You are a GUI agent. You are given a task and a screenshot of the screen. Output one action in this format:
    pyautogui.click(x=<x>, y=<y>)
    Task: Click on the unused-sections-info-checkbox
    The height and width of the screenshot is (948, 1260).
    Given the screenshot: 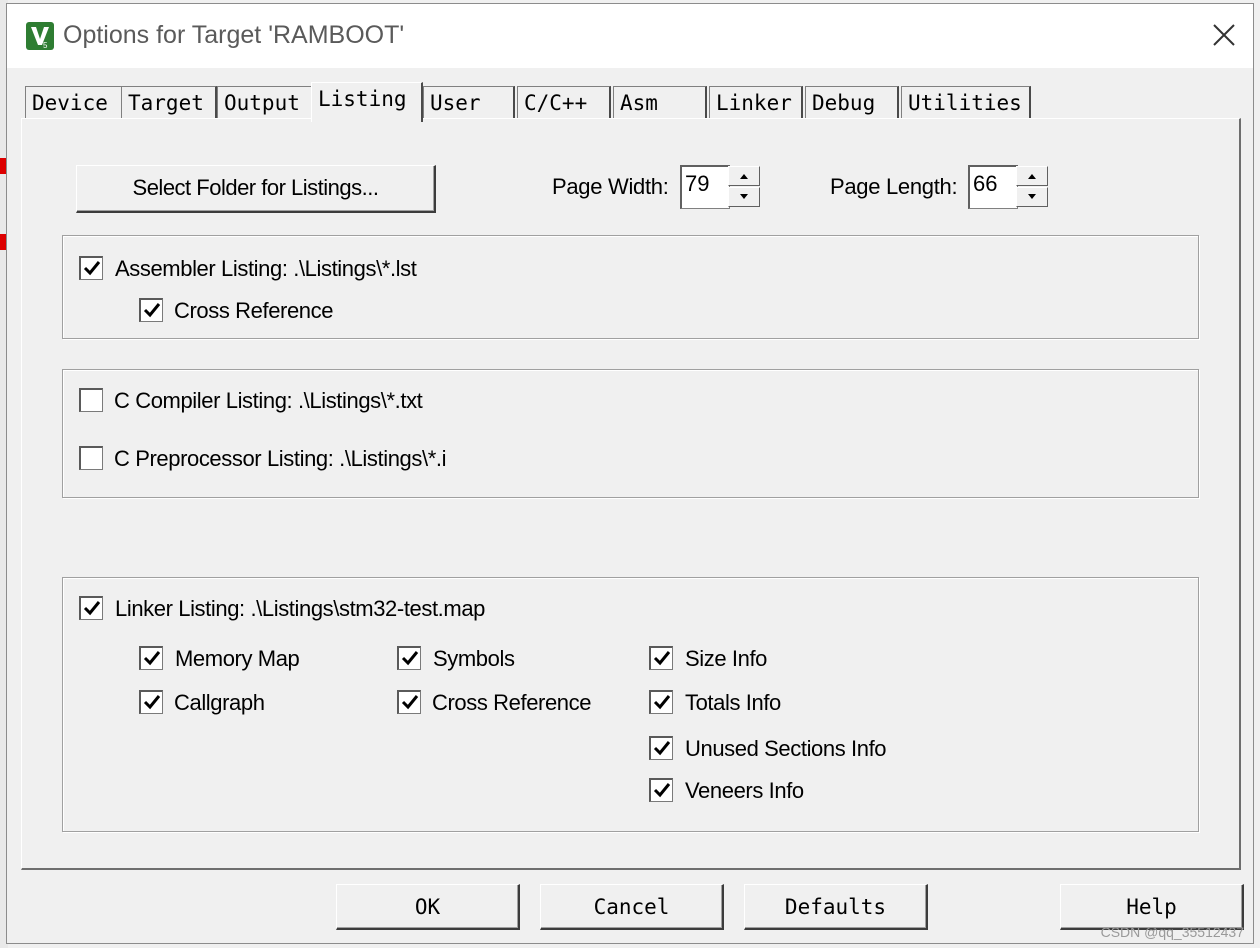 What is the action you would take?
    pyautogui.click(x=661, y=748)
    